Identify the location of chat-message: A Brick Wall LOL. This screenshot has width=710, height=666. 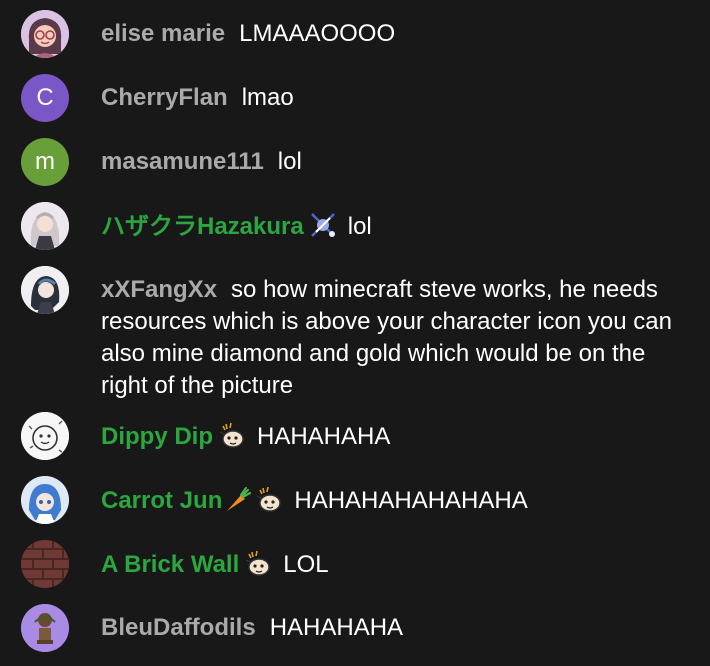
(355, 572).